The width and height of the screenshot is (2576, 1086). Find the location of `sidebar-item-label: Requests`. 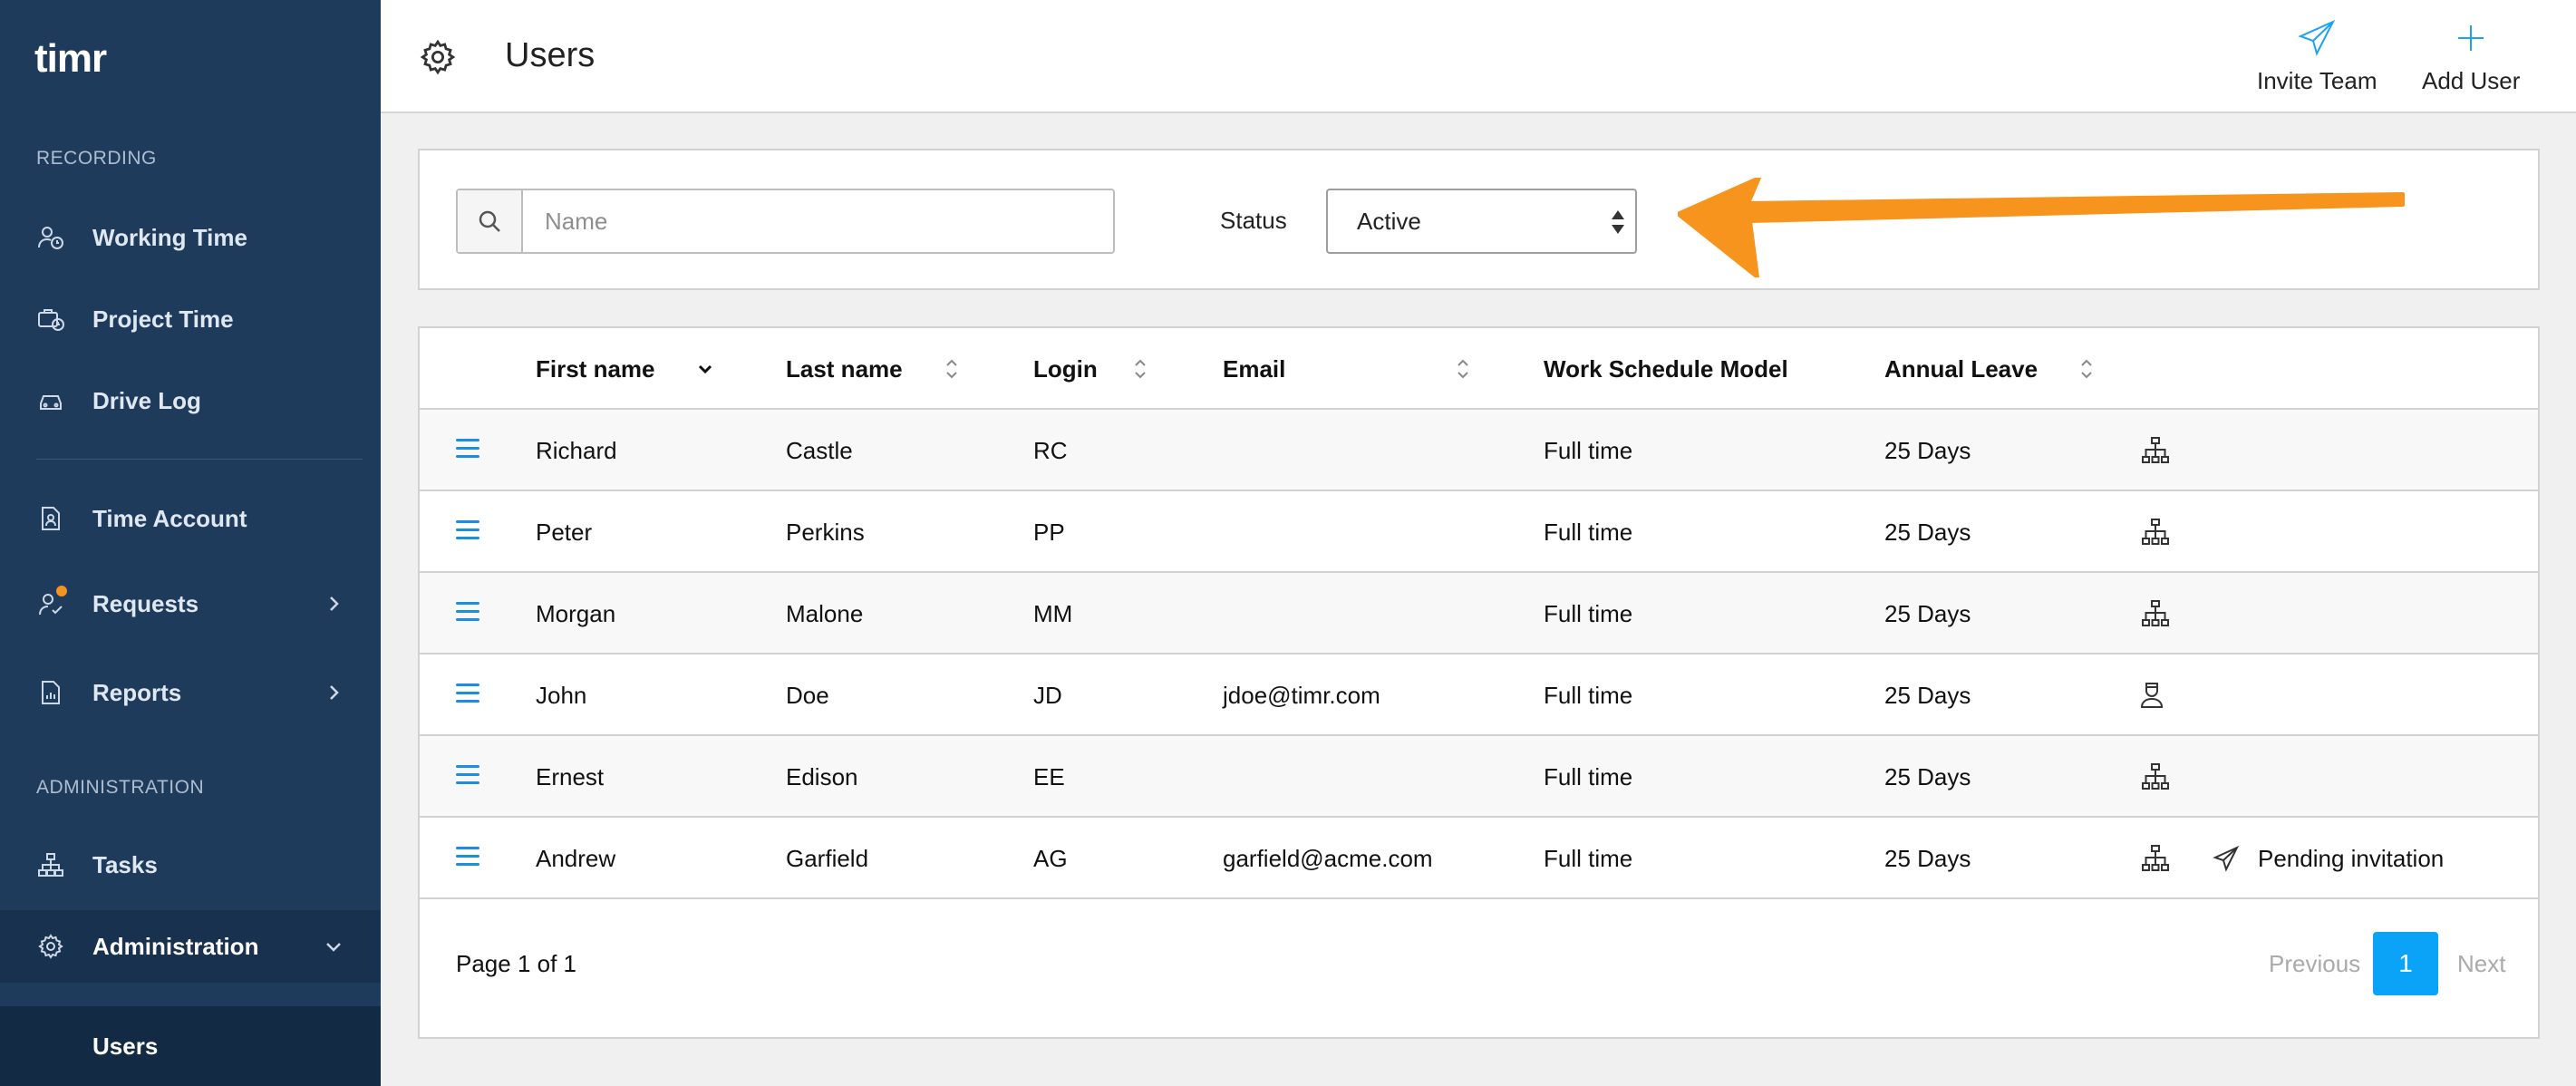

sidebar-item-label: Requests is located at coordinates (145, 603).